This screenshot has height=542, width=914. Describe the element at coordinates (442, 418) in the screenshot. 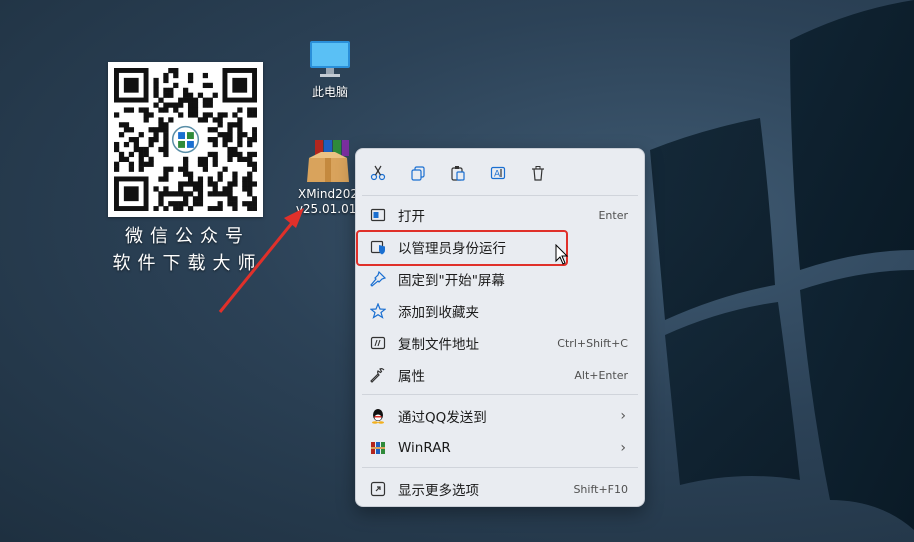

I see `menu-item-label: 通过QQ发送到` at that location.